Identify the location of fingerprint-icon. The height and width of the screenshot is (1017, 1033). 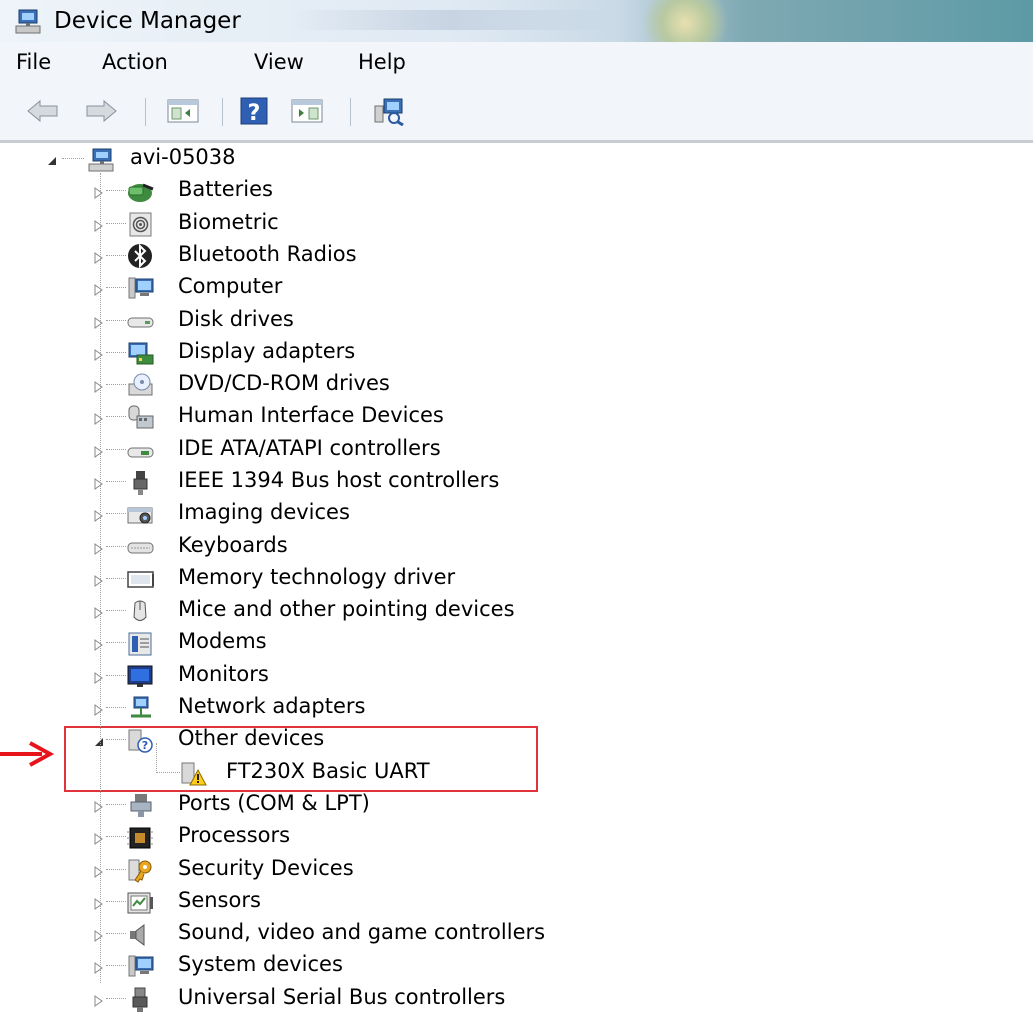
(140, 224).